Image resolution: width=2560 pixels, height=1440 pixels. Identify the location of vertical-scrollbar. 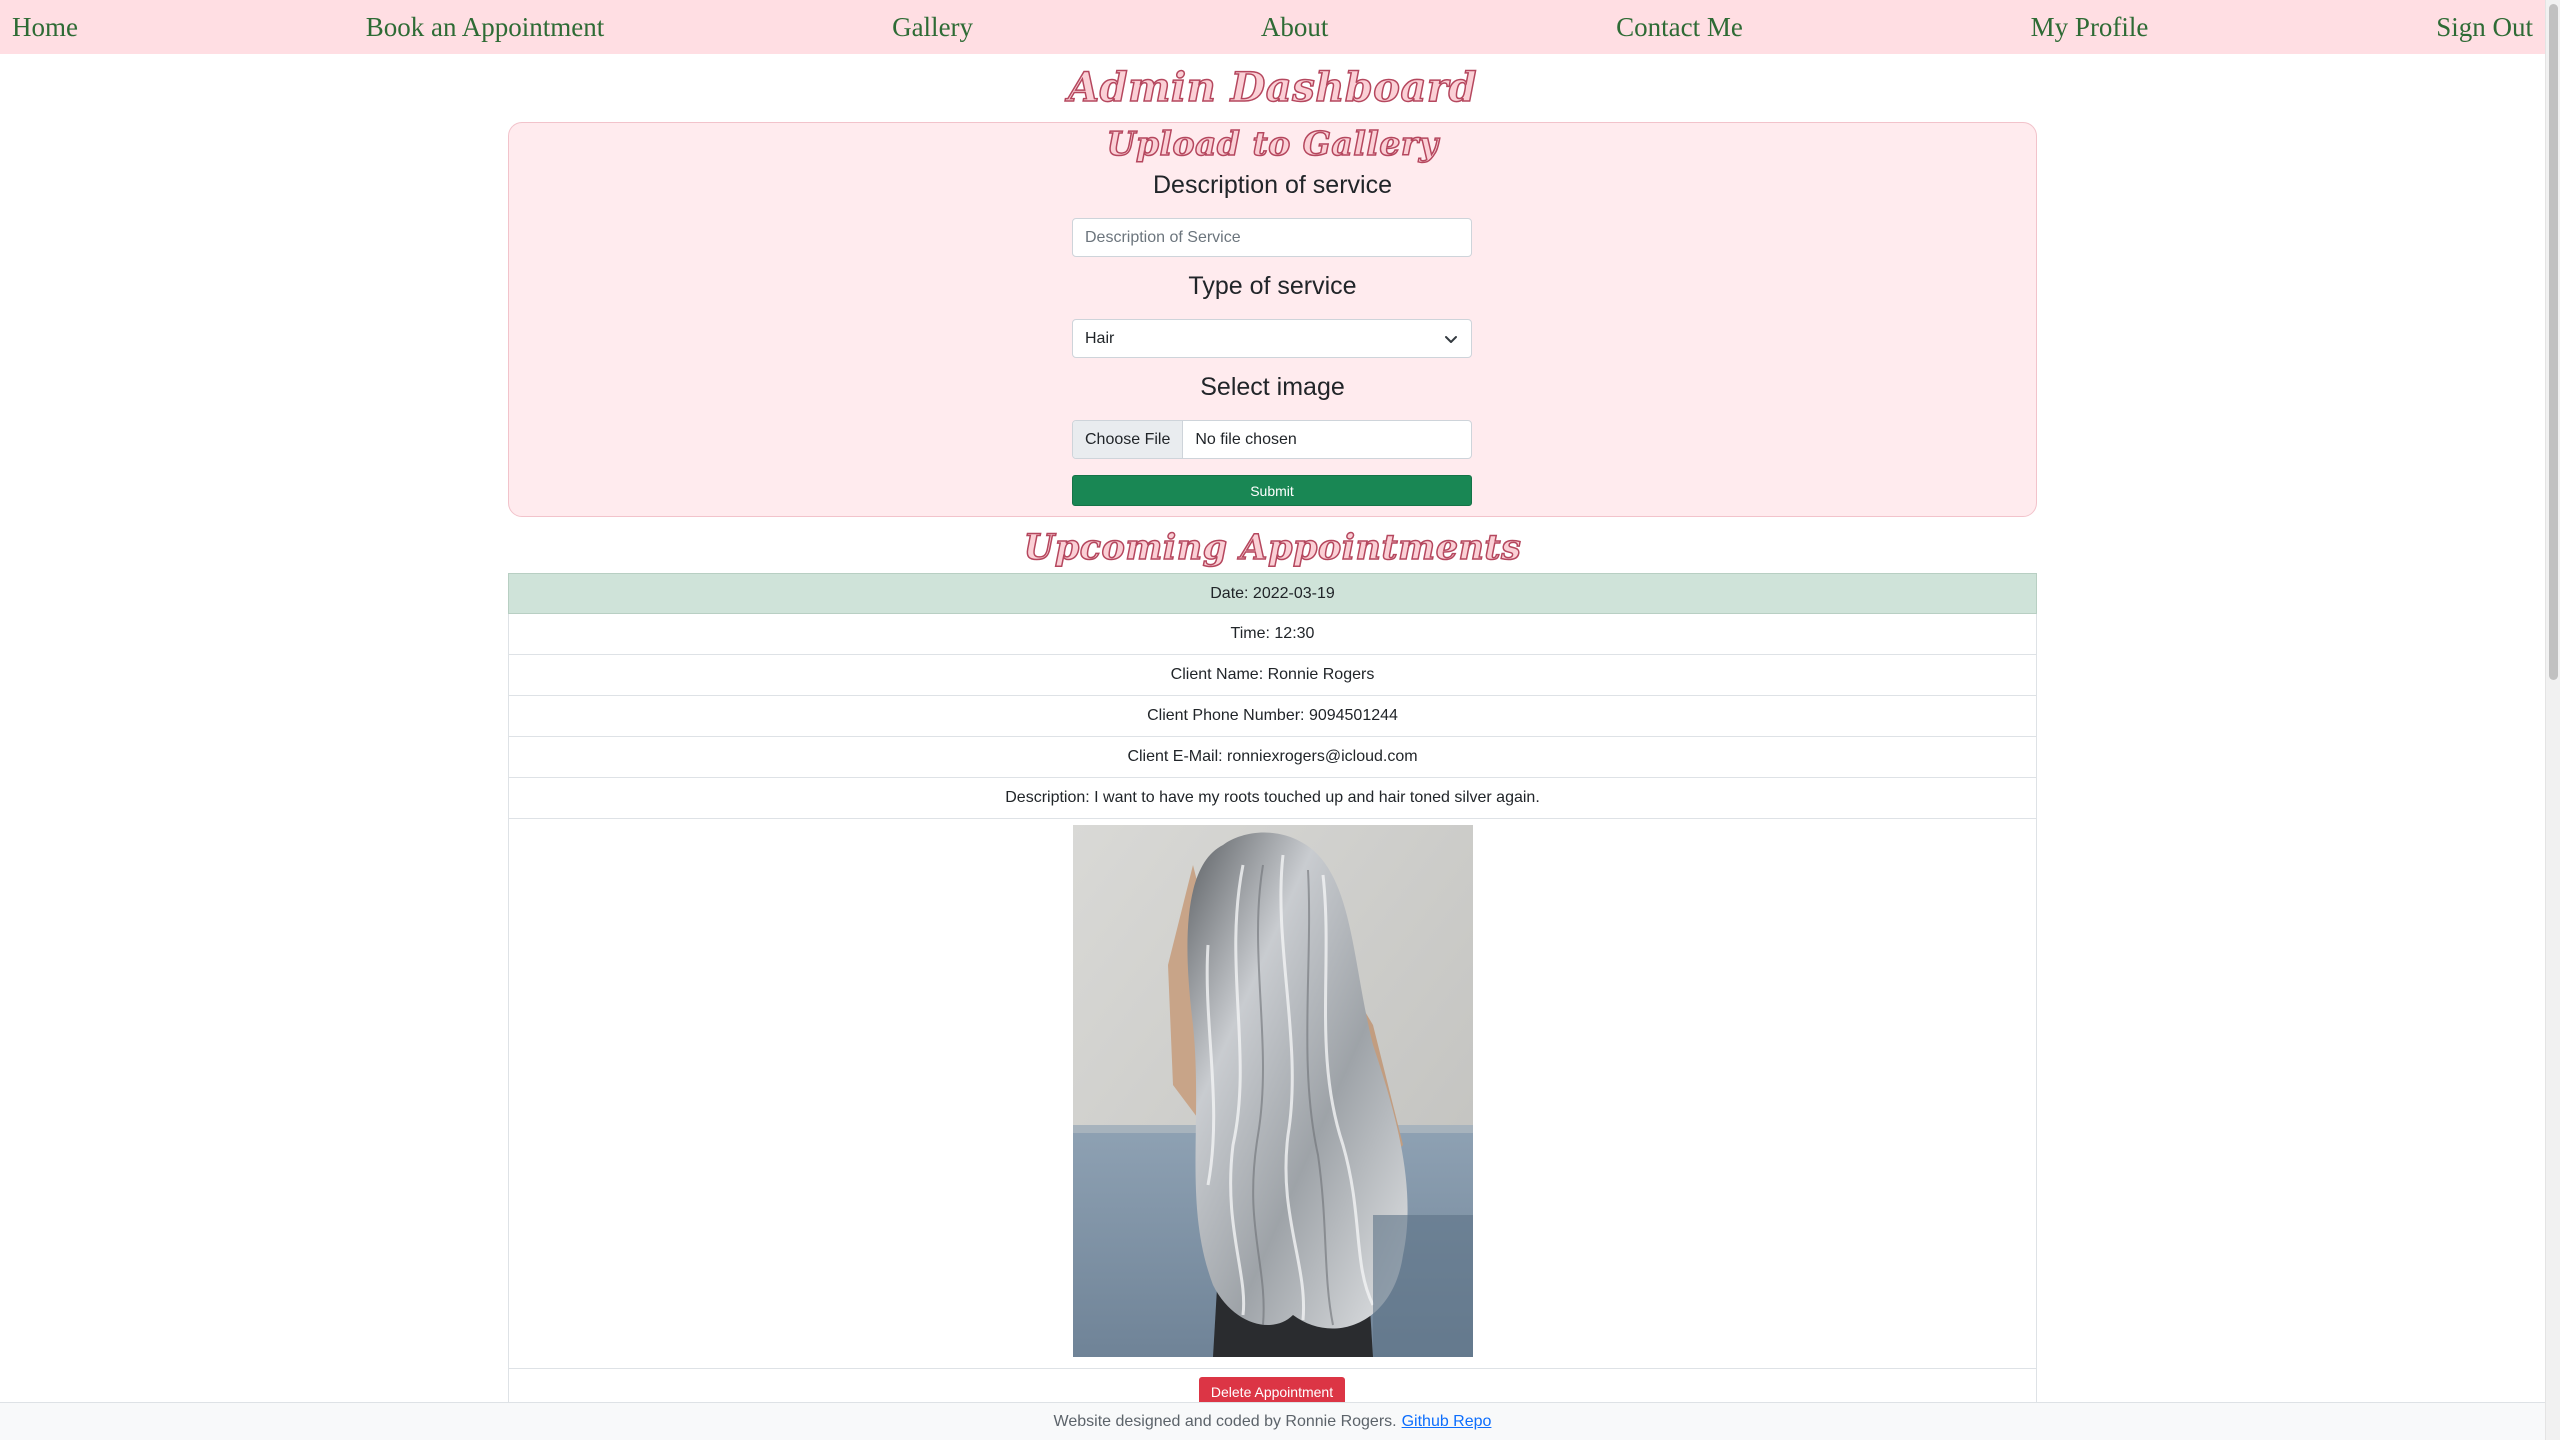
(2552, 720).